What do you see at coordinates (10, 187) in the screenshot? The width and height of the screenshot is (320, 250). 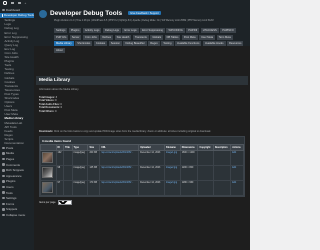 I see `menu-users-label: Users` at bounding box center [10, 187].